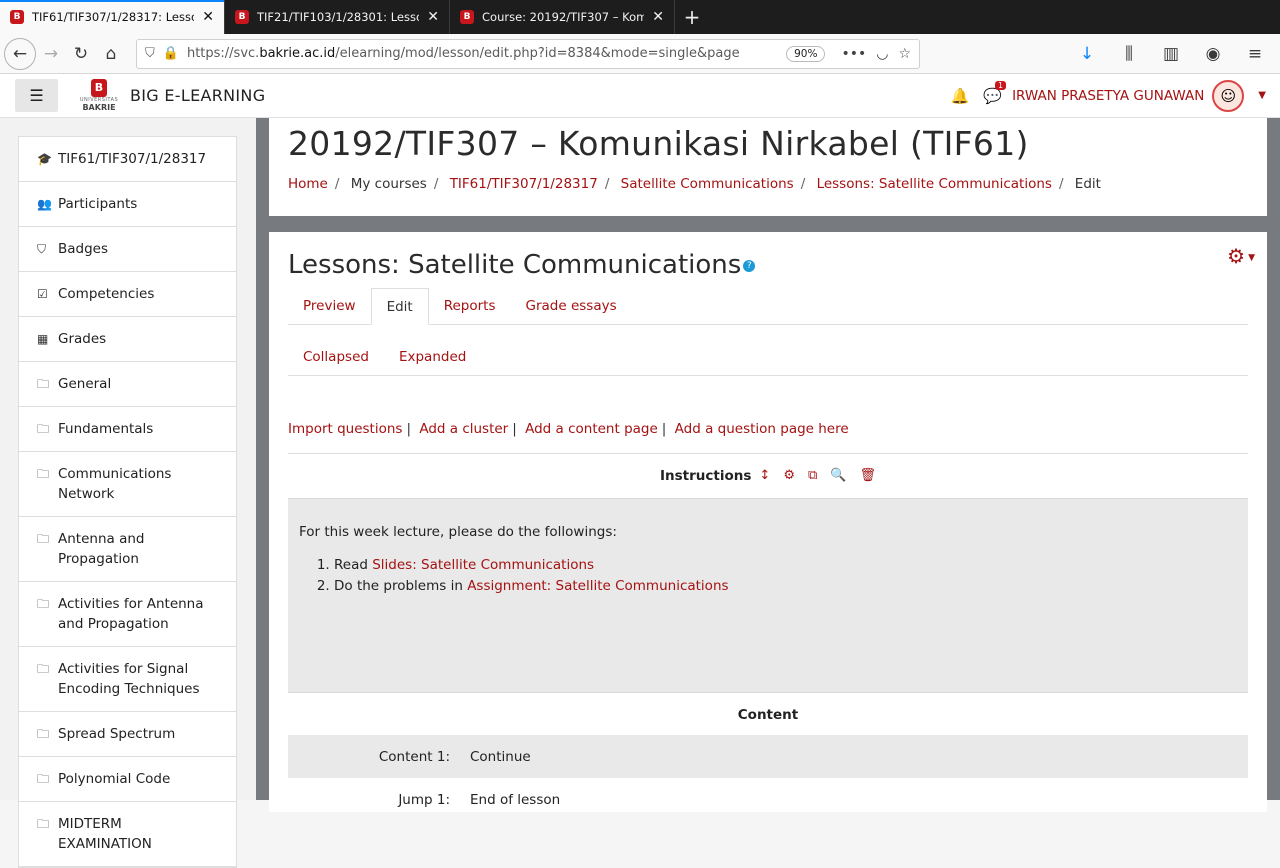 The width and height of the screenshot is (1280, 868). Describe the element at coordinates (483, 565) in the screenshot. I see `slides-link: Slides: Satellite Communications` at that location.